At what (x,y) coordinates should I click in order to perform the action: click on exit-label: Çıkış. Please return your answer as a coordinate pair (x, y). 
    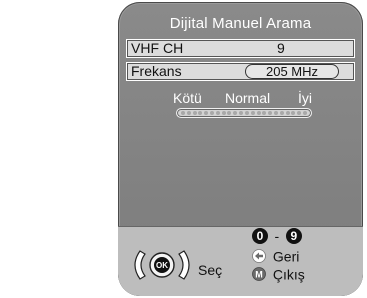
    Looking at the image, I should click on (288, 274).